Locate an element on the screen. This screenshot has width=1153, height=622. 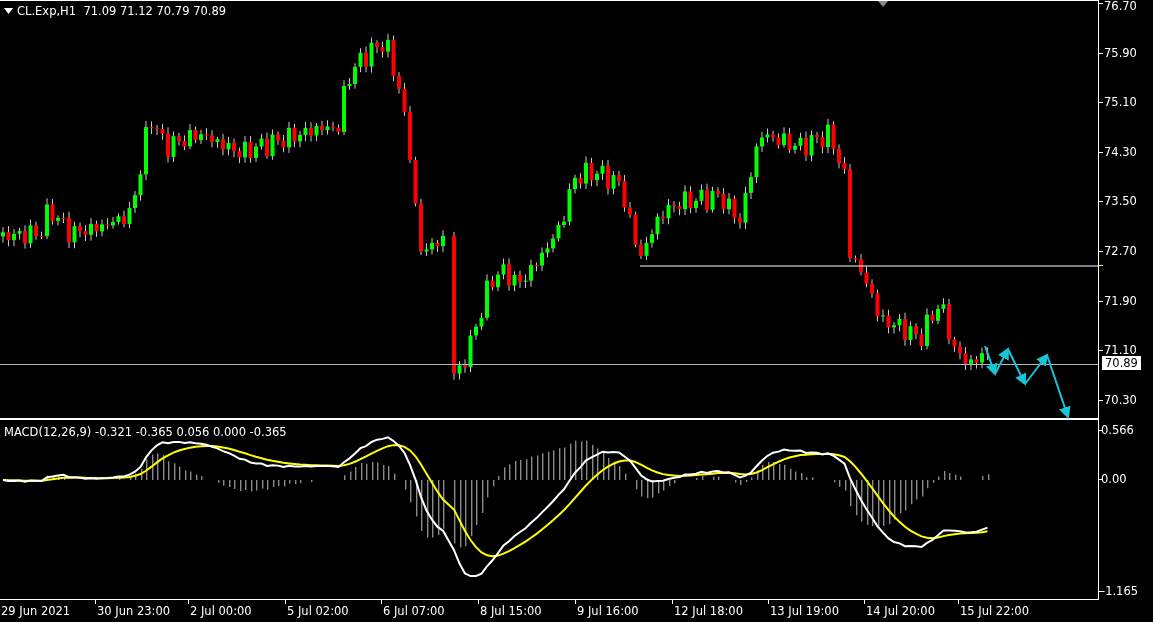
dropdown-triangle-icon is located at coordinates (8, 11).